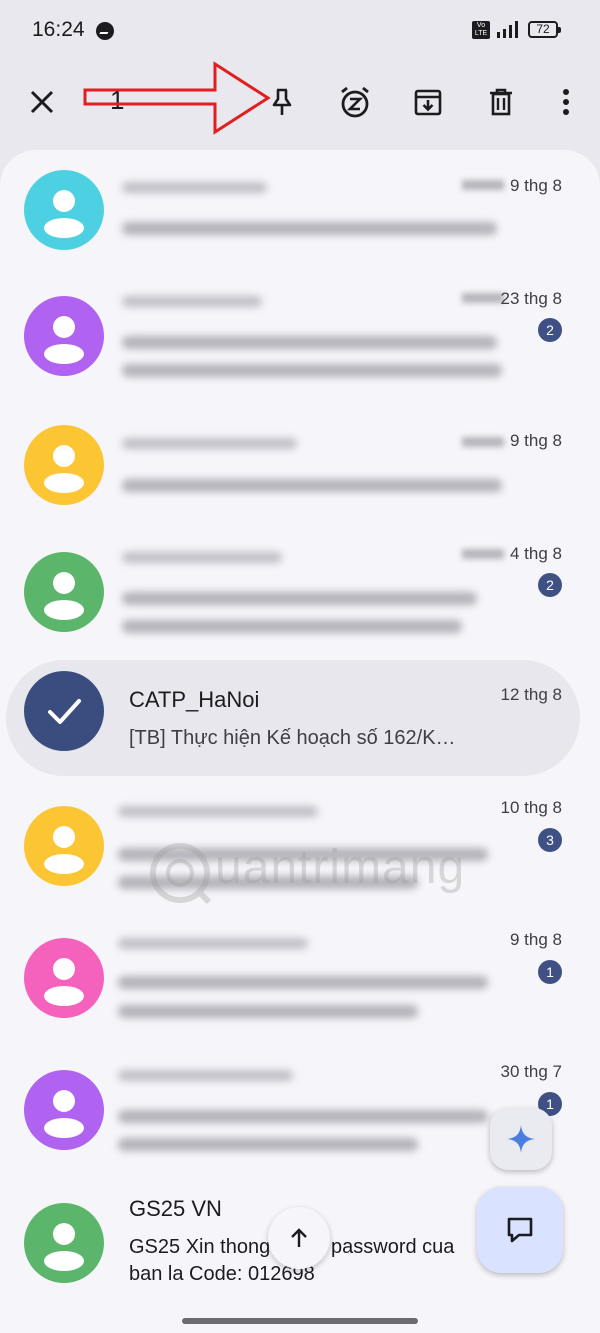 The image size is (600, 1333). What do you see at coordinates (507, 29) in the screenshot?
I see `signal-icon` at bounding box center [507, 29].